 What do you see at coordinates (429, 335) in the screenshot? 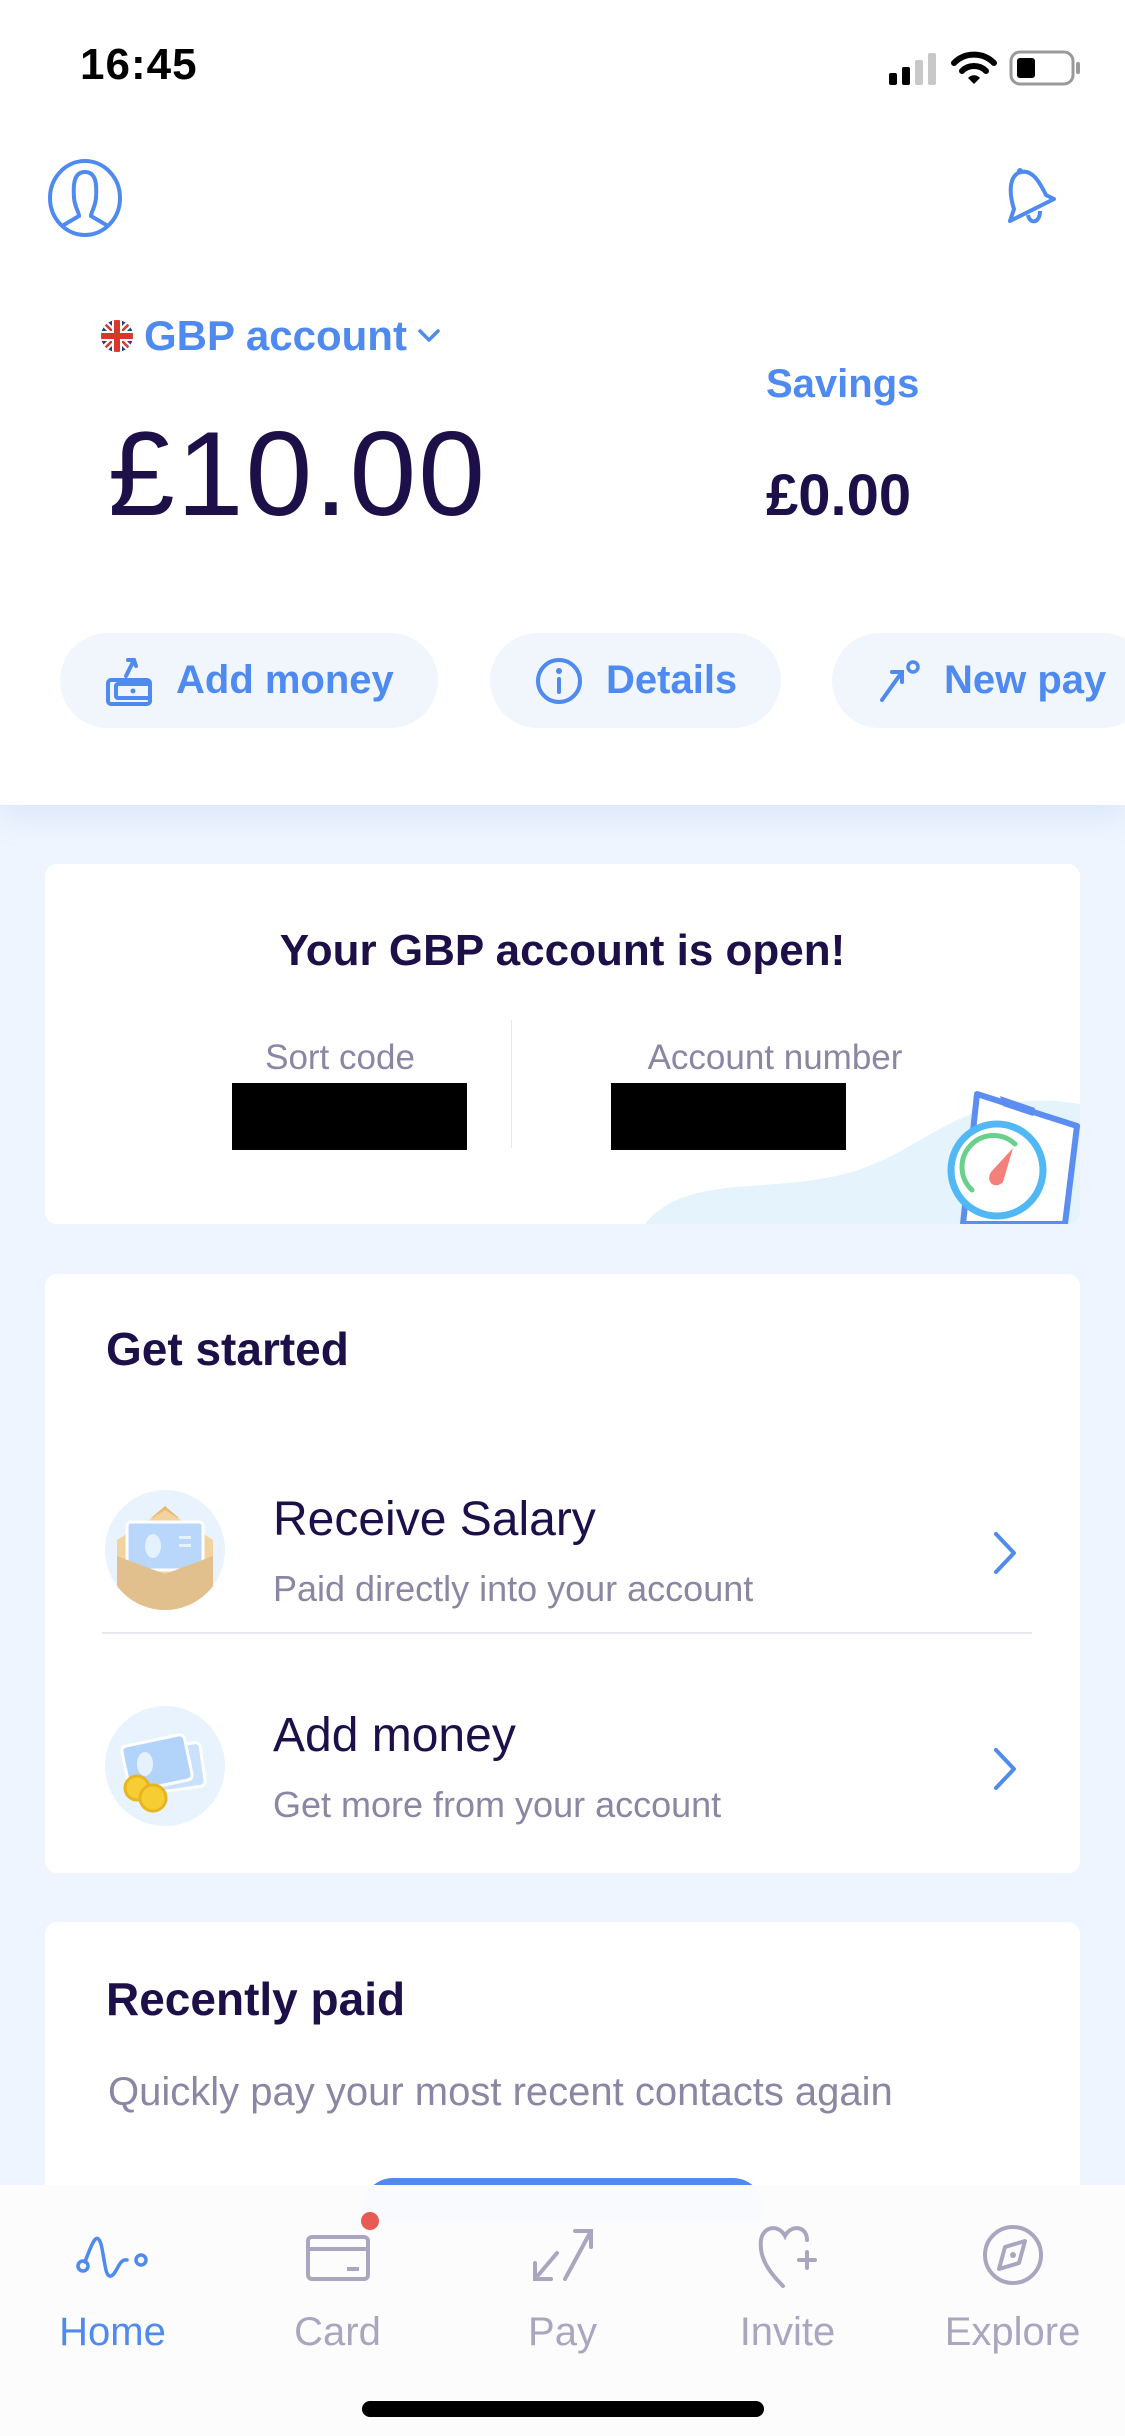
I see `chevron-down-icon` at bounding box center [429, 335].